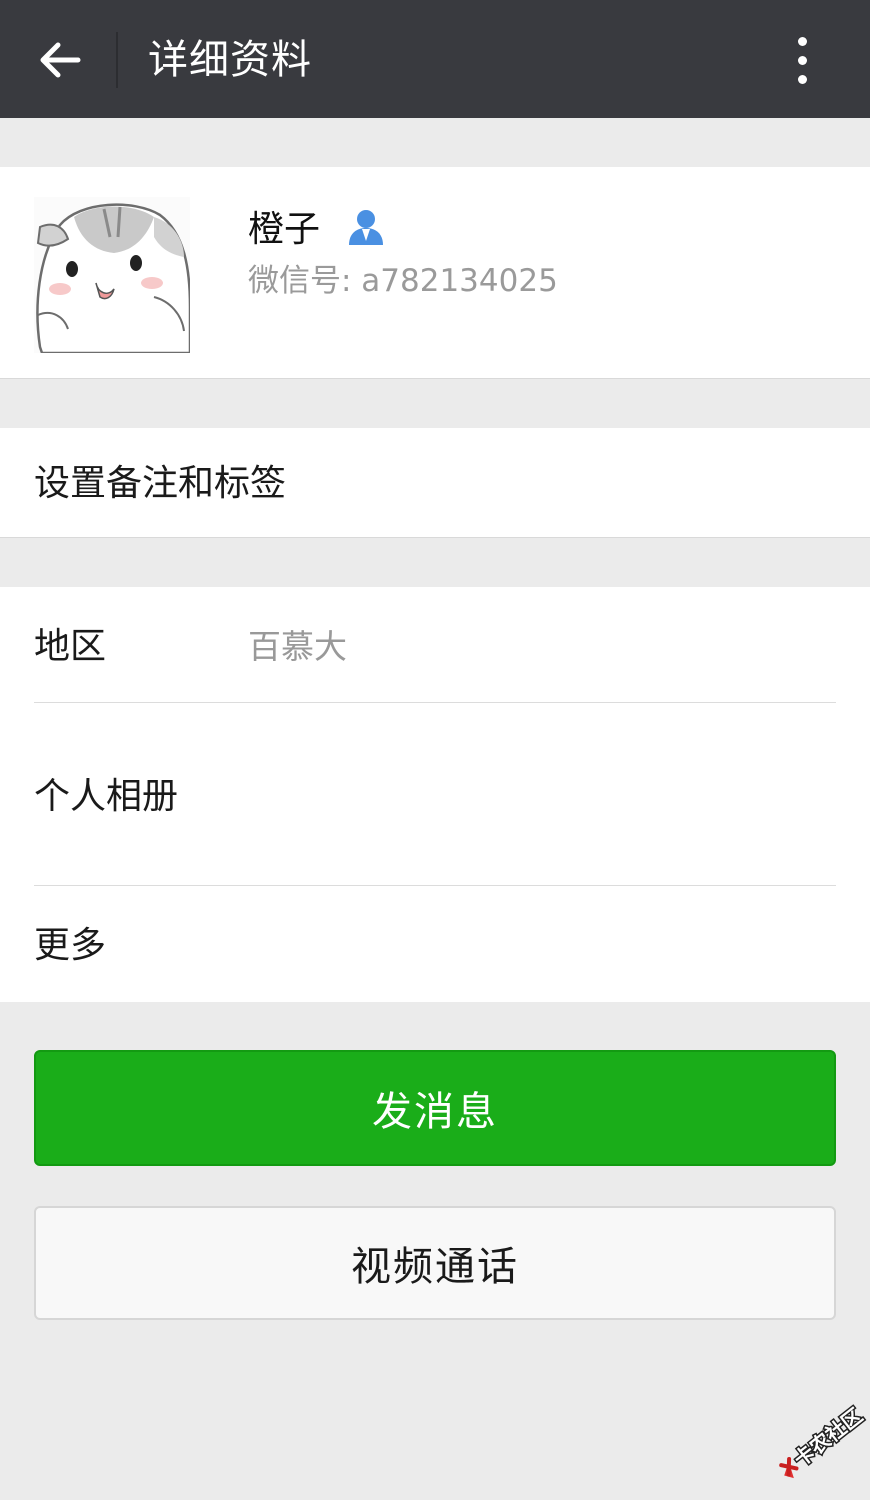 This screenshot has height=1500, width=870. I want to click on remark-label: 设置备注和标签, so click(160, 483).